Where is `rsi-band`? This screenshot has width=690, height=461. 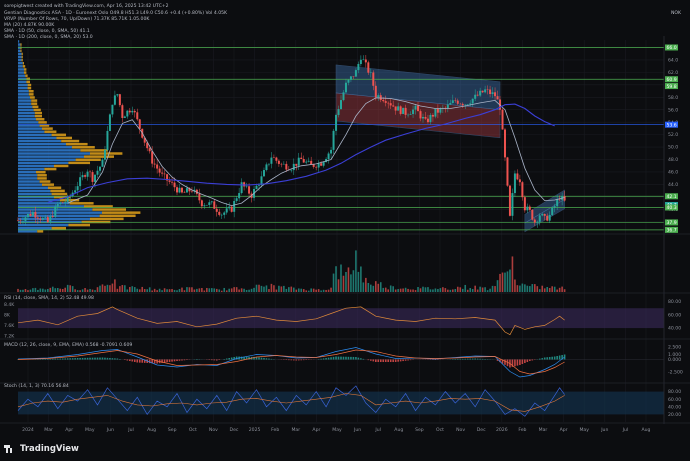
rsi-band is located at coordinates (341, 318).